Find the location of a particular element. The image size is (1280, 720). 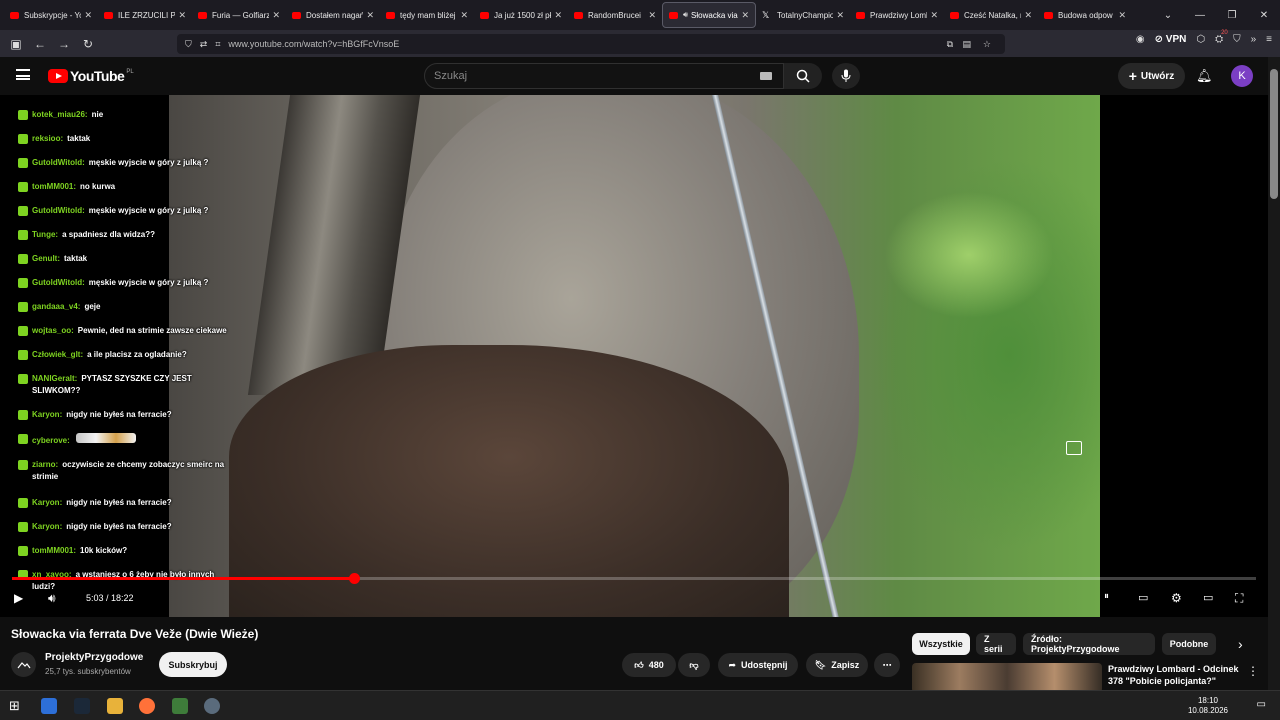

extensions-icon: ⬡ is located at coordinates (1200, 39).